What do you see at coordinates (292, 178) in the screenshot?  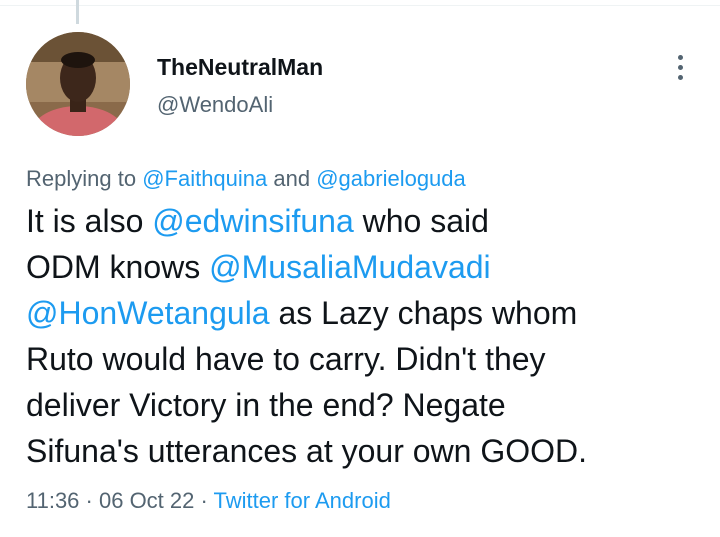 I see `replying-to-conjunction: and` at bounding box center [292, 178].